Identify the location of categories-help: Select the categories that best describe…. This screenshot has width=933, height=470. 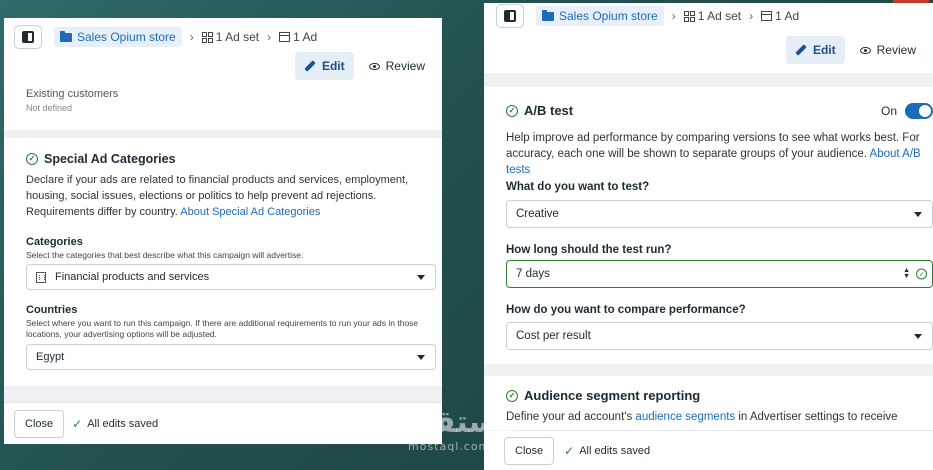
(165, 255).